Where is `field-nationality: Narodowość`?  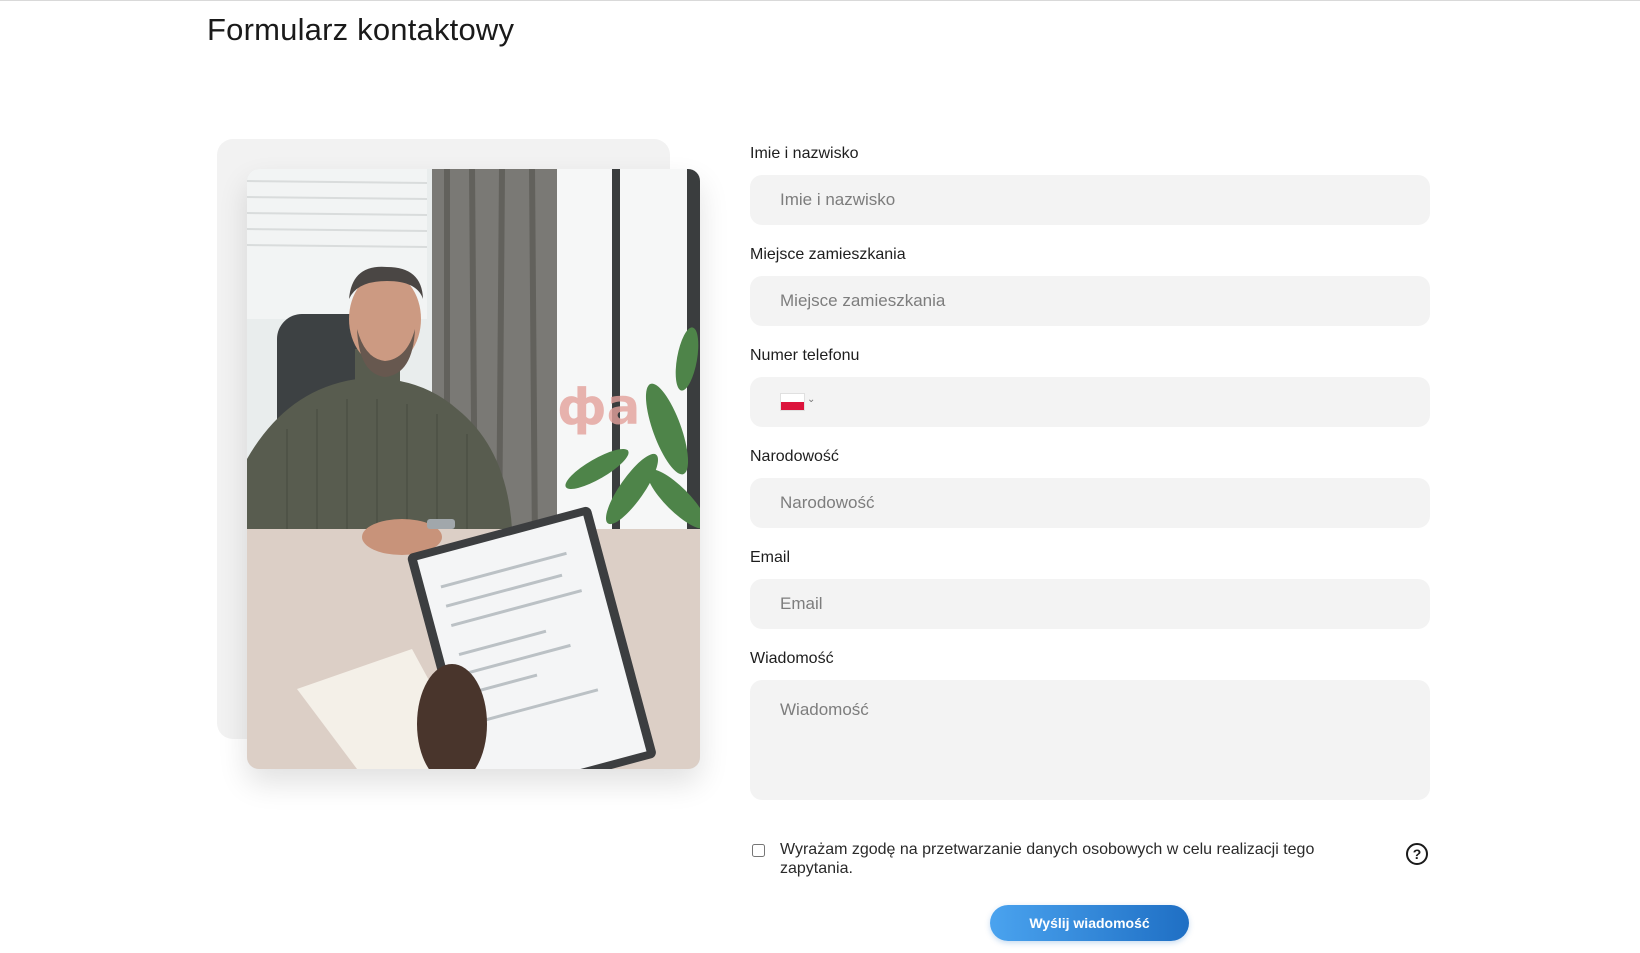
field-nationality: Narodowość is located at coordinates (1090, 493).